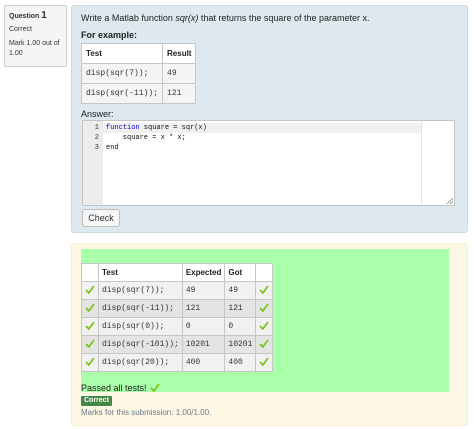 The image size is (474, 429). What do you see at coordinates (122, 53) in the screenshot?
I see `examples-header-test: Test` at bounding box center [122, 53].